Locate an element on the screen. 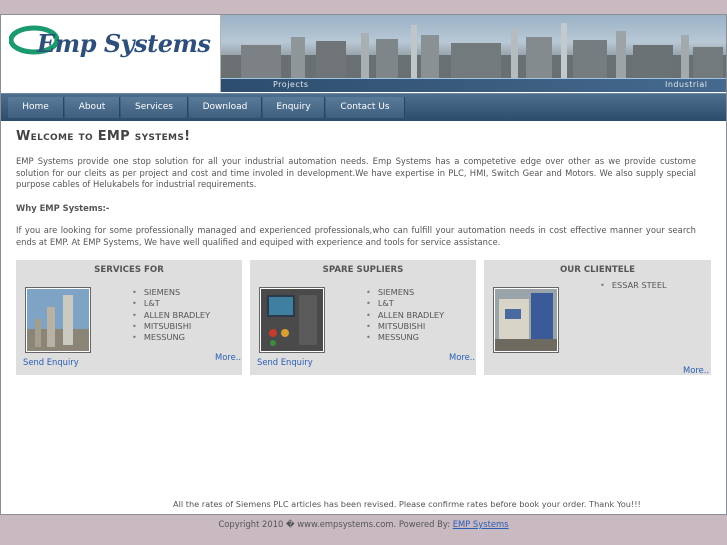 The image size is (727, 545). logo: Emp Systems is located at coordinates (111, 53).